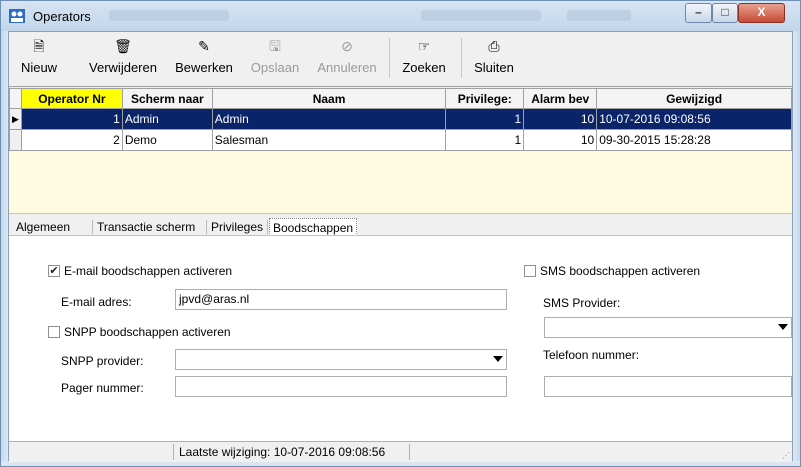  What do you see at coordinates (329, 98) in the screenshot?
I see `column-header-name: Naam` at bounding box center [329, 98].